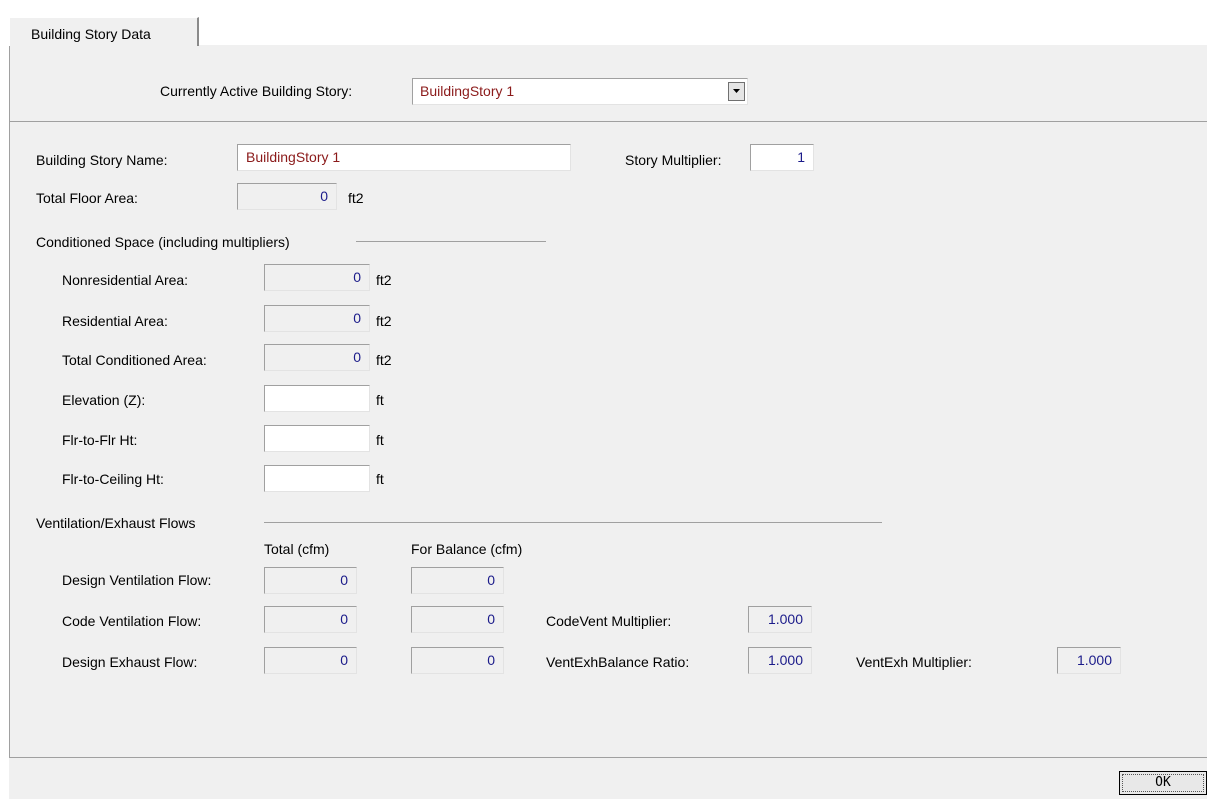  What do you see at coordinates (384, 321) in the screenshot?
I see `res-area-unit: ft2` at bounding box center [384, 321].